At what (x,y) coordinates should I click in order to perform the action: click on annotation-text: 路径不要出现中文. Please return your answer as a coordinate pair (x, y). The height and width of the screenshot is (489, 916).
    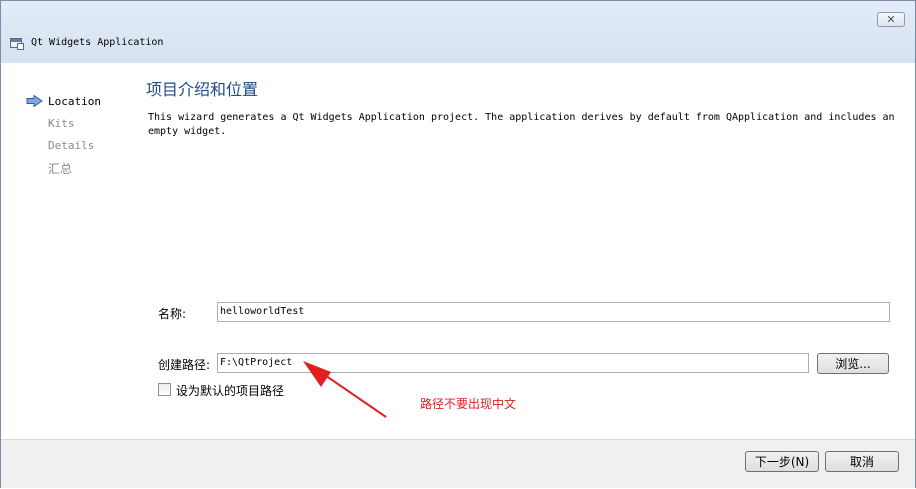
    Looking at the image, I should click on (468, 404).